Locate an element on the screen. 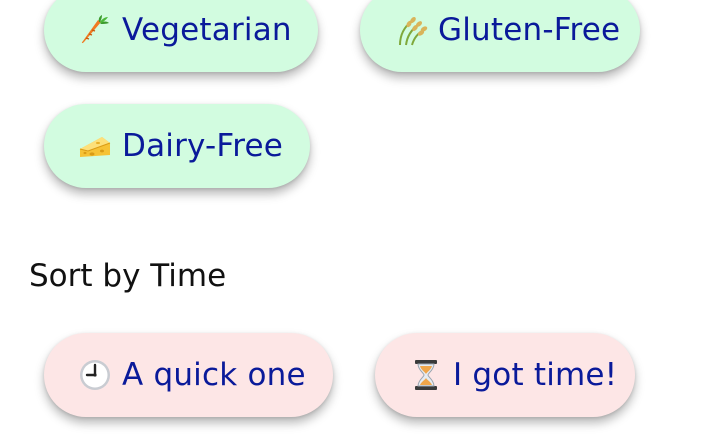  dairy-free-label: Dairy-Free is located at coordinates (202, 146).